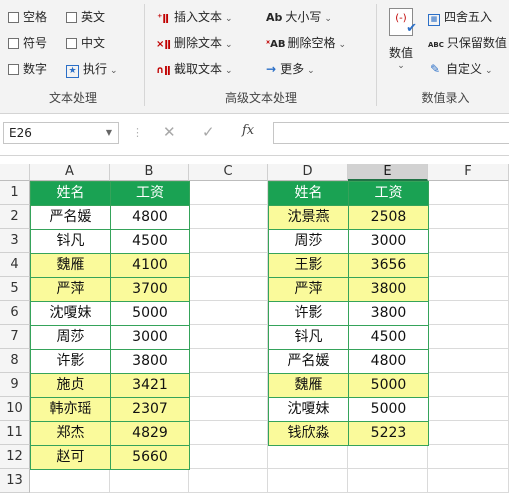 The height and width of the screenshot is (493, 509). I want to click on row-header-2: 2, so click(15, 217).